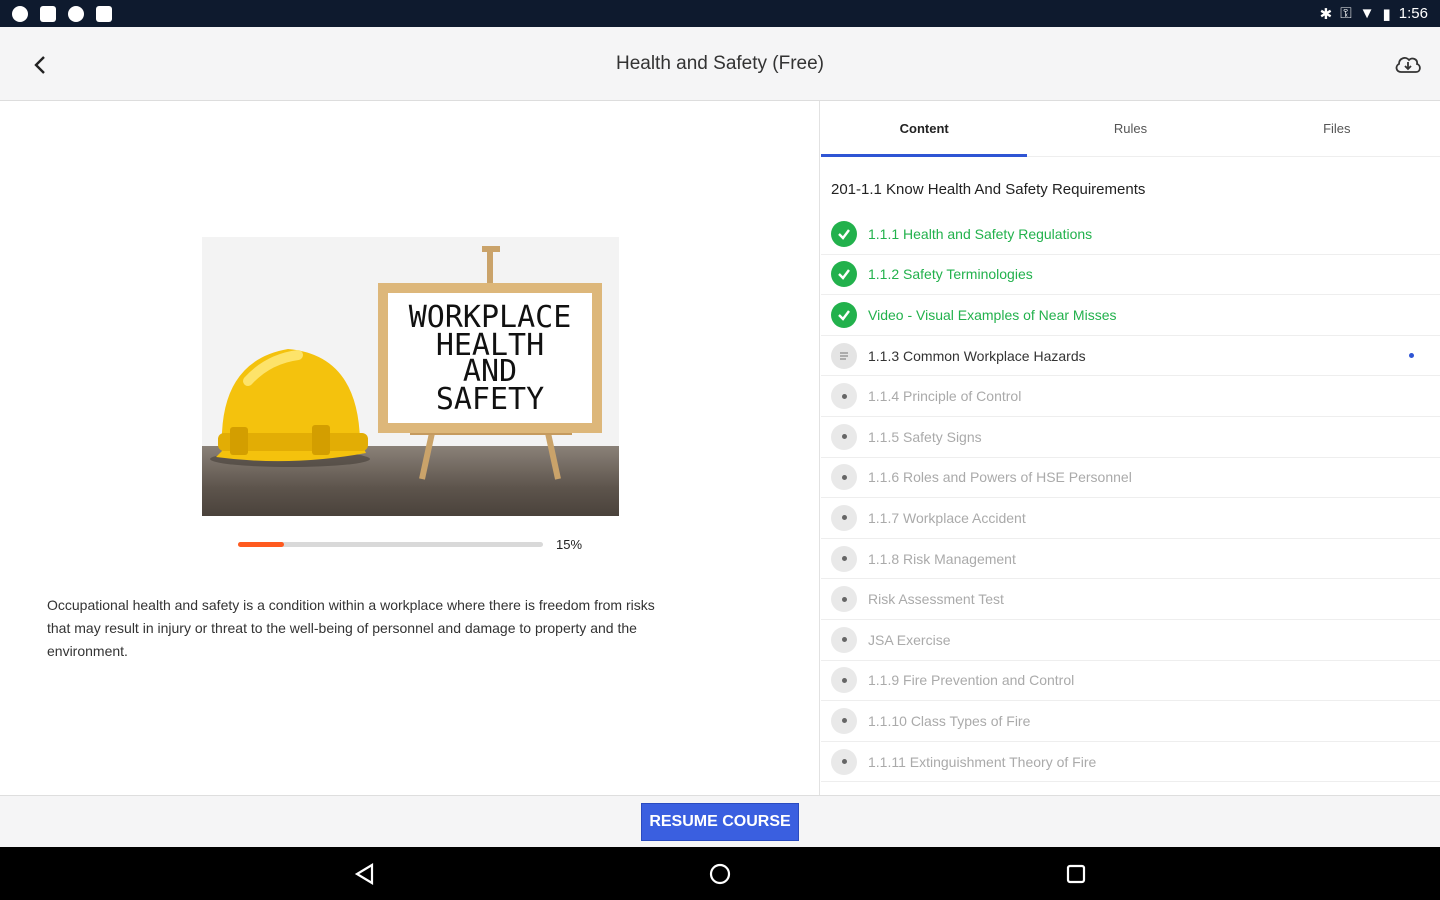  What do you see at coordinates (1130, 559) in the screenshot?
I see `lesson-item: 1.1.8 Risk Management` at bounding box center [1130, 559].